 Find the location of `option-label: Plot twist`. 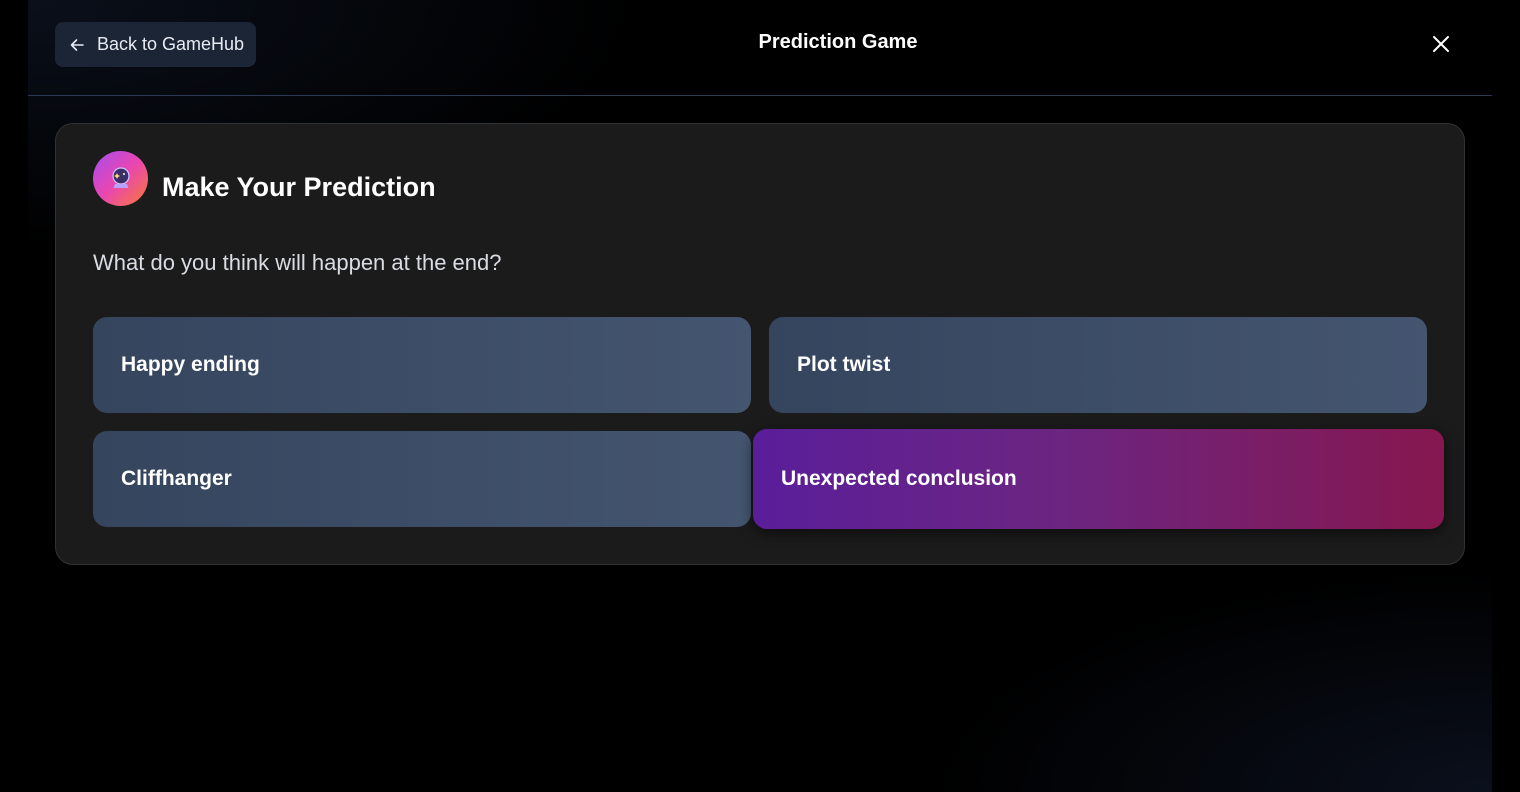

option-label: Plot twist is located at coordinates (844, 364).